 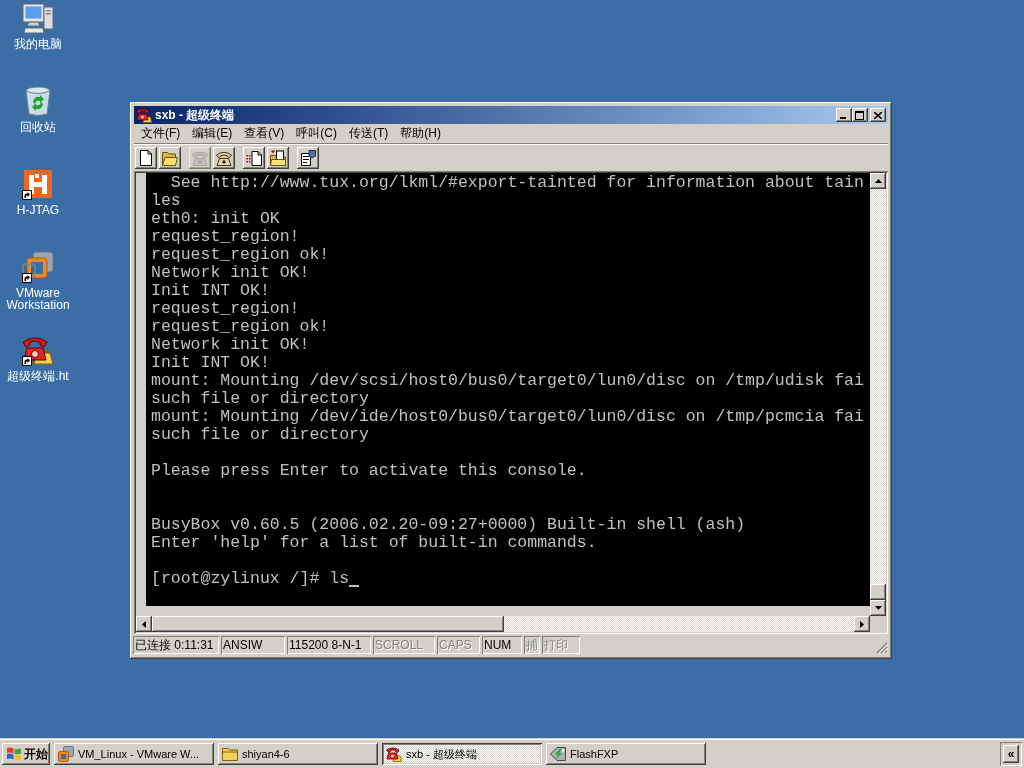 I want to click on status-panel: SCROLL, so click(x=404, y=645).